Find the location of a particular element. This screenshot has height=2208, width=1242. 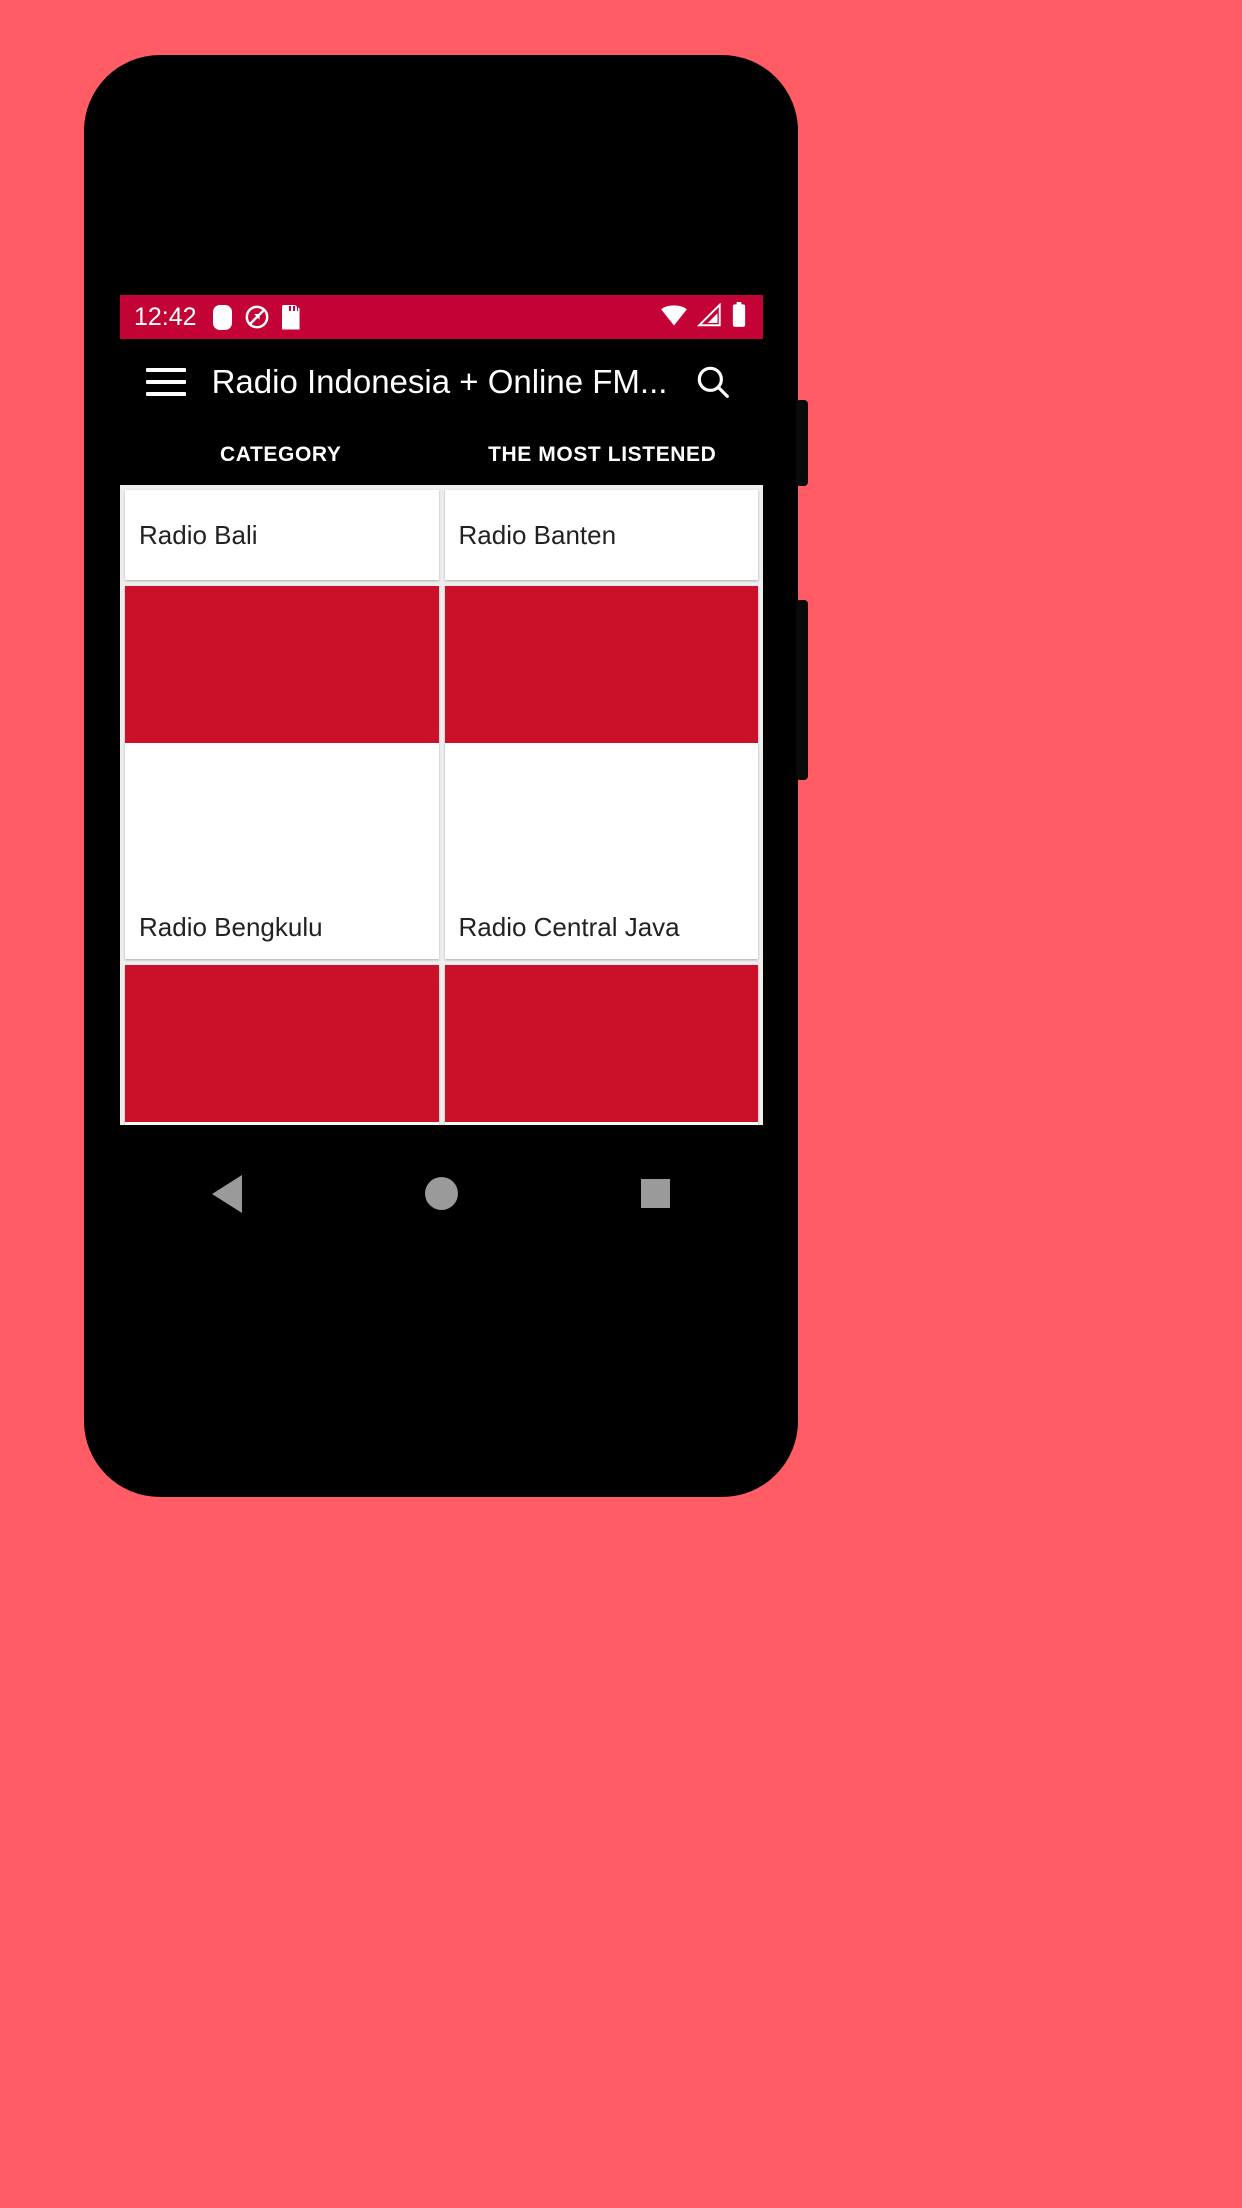

device-mute-button is located at coordinates (802, 443).